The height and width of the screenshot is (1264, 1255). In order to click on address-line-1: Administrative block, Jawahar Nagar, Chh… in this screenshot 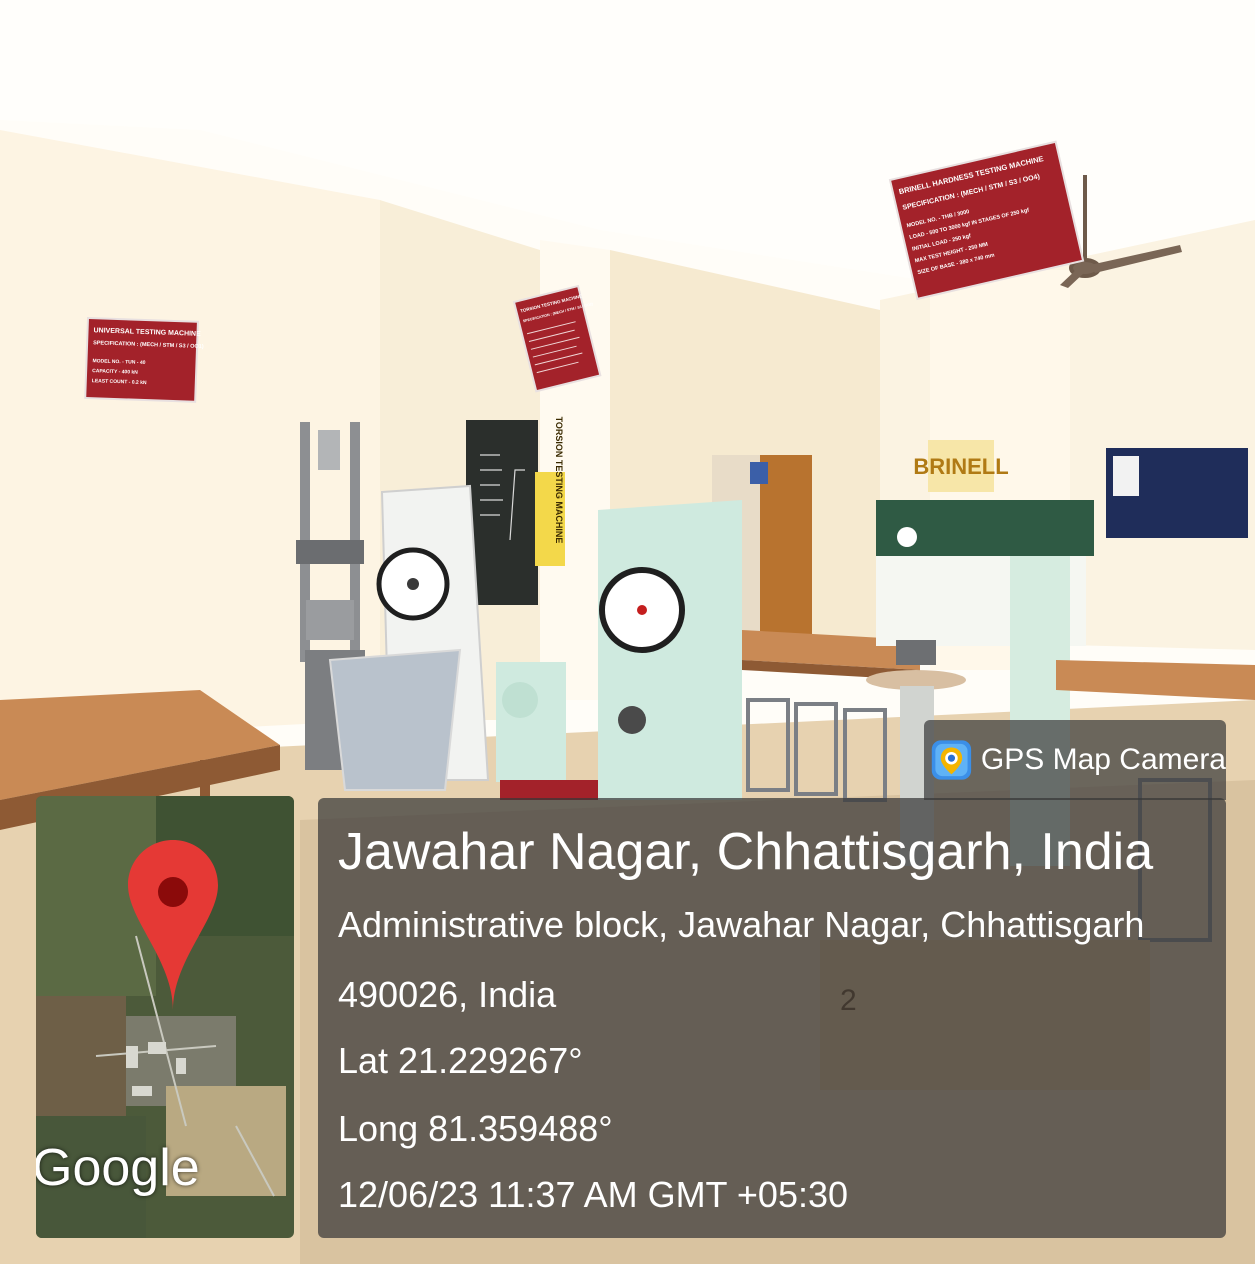, I will do `click(741, 924)`.